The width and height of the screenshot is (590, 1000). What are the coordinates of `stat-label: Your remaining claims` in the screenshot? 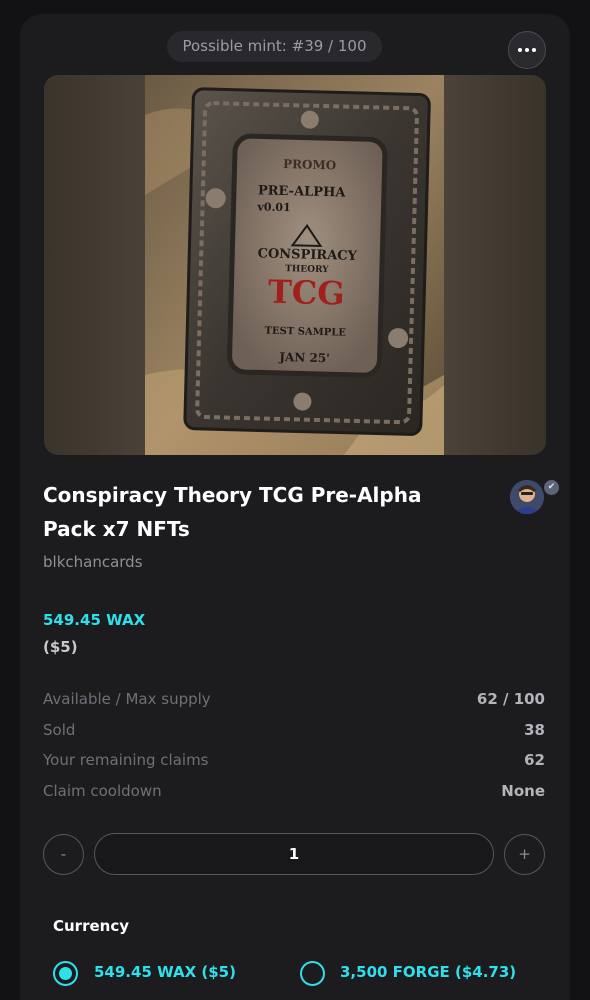 It's located at (126, 760).